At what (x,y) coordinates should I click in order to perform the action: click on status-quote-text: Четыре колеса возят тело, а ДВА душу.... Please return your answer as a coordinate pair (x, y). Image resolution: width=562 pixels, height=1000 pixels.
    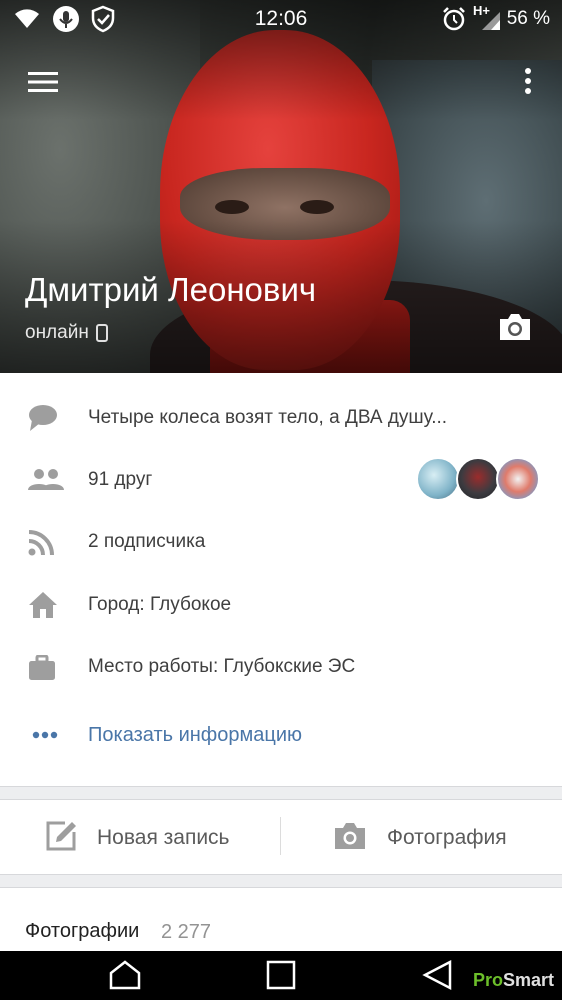
    Looking at the image, I should click on (268, 417).